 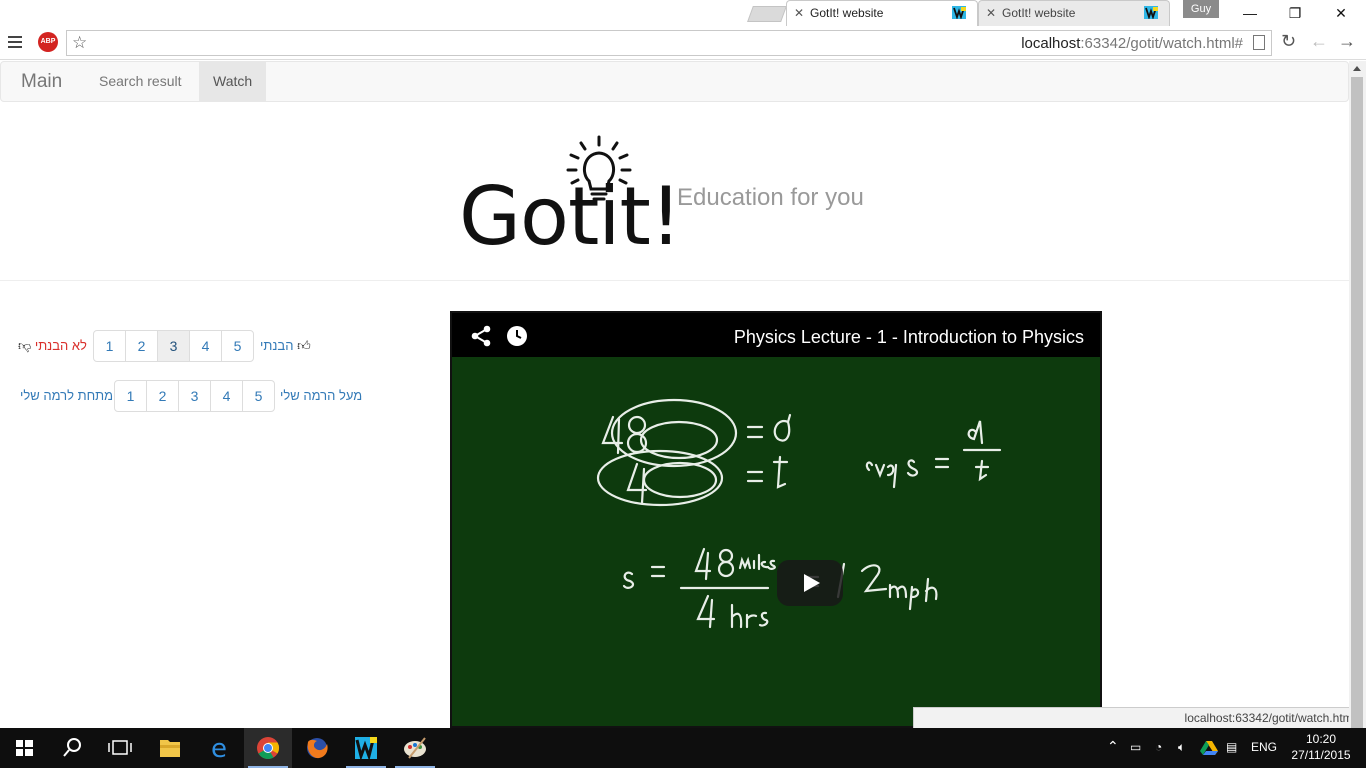 I want to click on menu-icon, so click(x=15, y=42).